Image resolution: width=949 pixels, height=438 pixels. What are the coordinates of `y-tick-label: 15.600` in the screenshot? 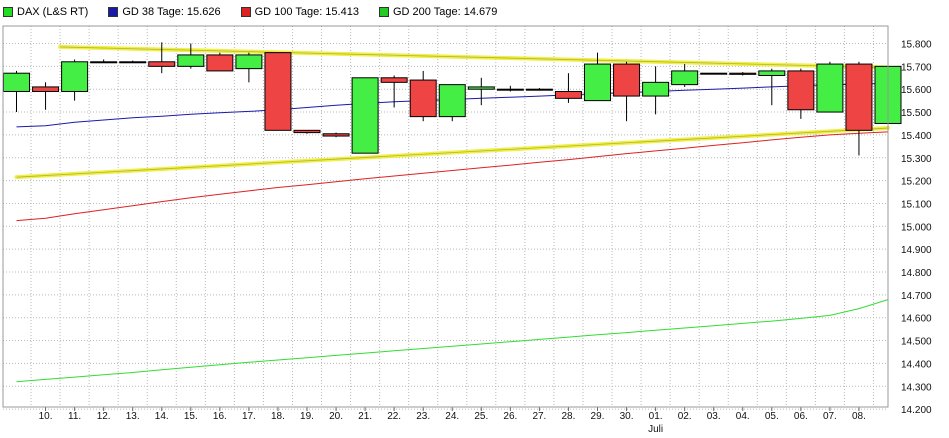 It's located at (916, 90).